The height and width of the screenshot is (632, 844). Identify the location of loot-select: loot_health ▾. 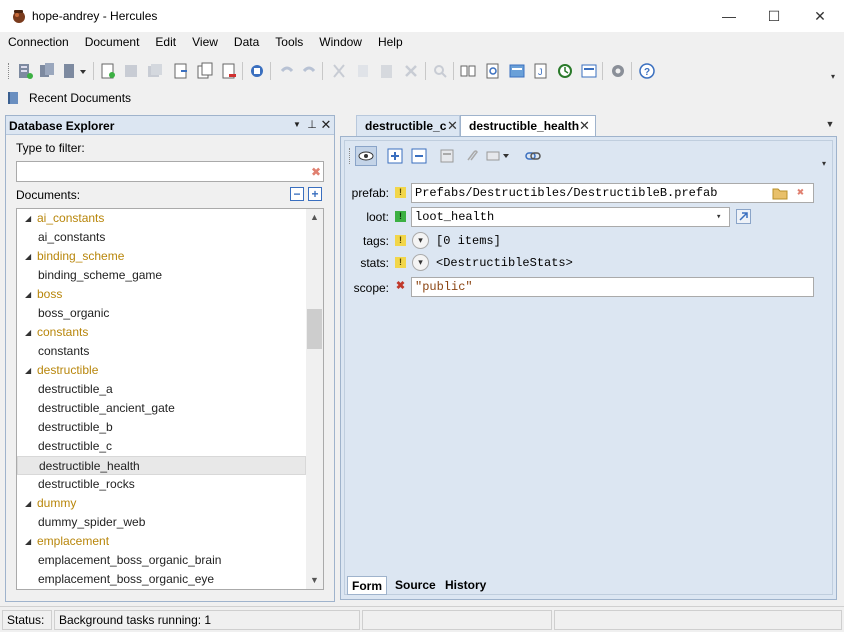
(570, 217).